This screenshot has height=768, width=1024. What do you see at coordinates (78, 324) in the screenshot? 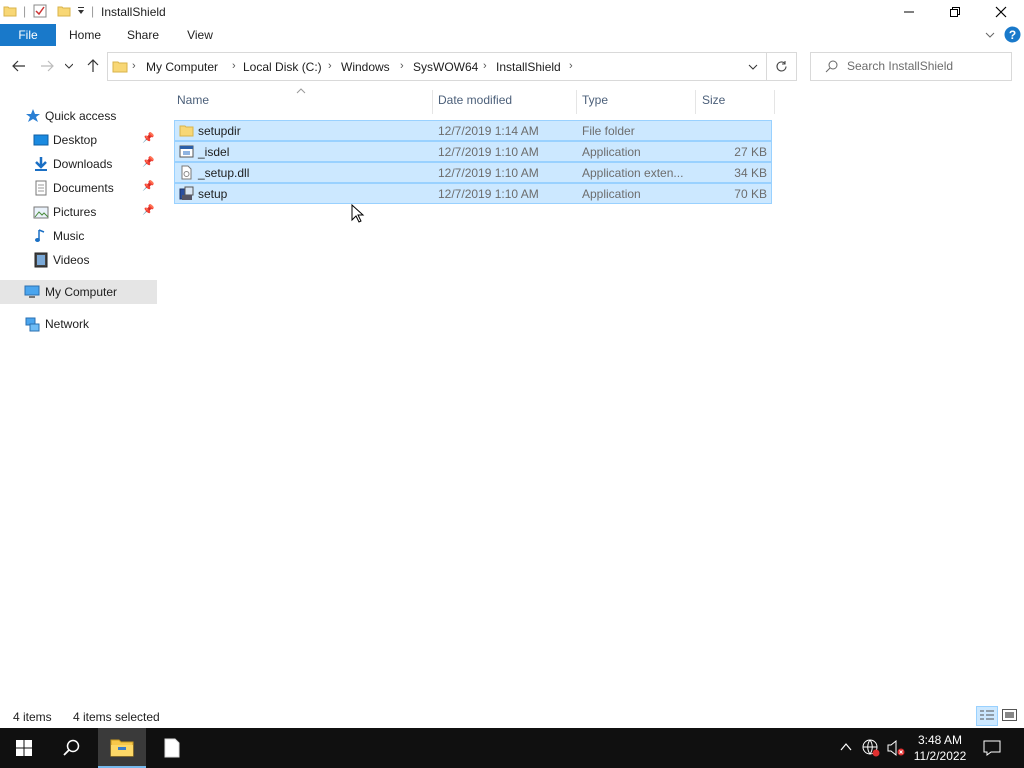
I see `sidebar-item-network: Network` at bounding box center [78, 324].